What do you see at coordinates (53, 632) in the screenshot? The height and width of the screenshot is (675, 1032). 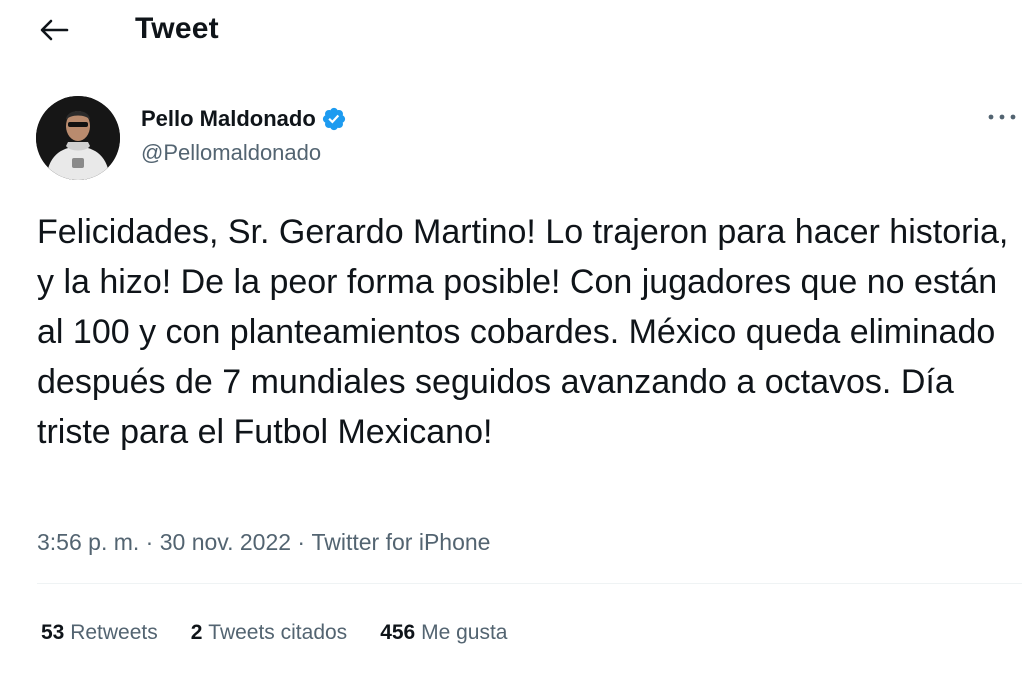 I see `stat-count: 53` at bounding box center [53, 632].